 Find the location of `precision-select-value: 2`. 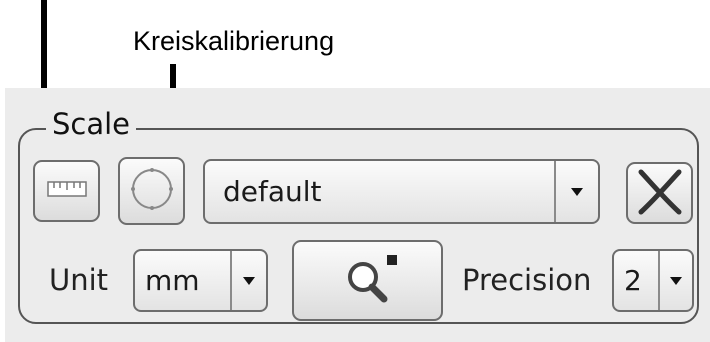

precision-select-value: 2 is located at coordinates (633, 280).